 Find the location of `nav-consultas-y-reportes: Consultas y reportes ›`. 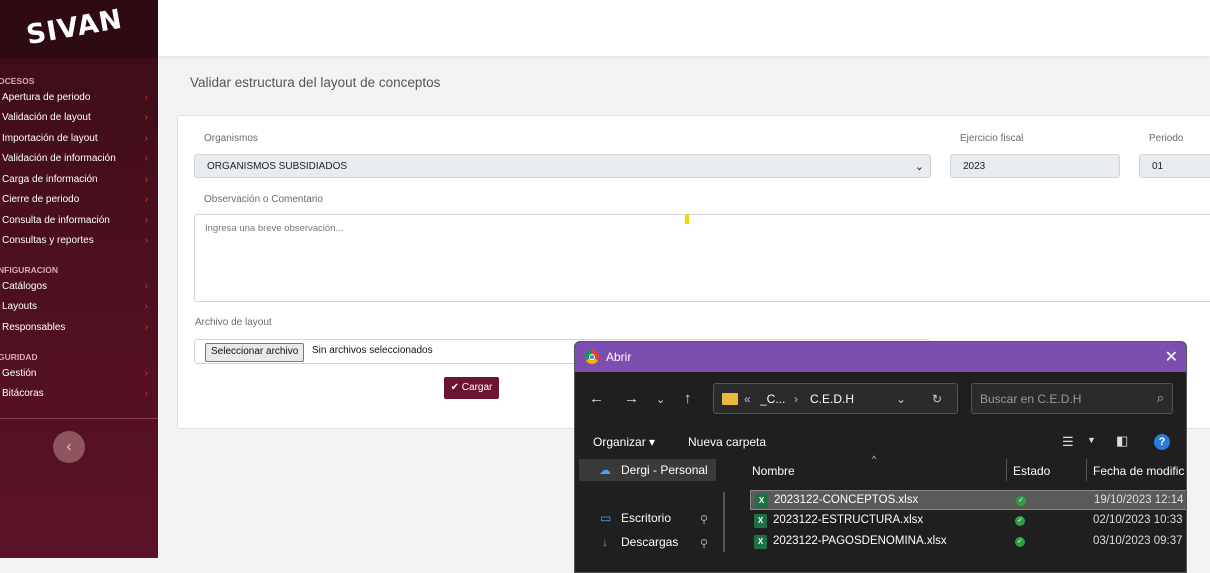

nav-consultas-y-reportes: Consultas y reportes › is located at coordinates (77, 241).